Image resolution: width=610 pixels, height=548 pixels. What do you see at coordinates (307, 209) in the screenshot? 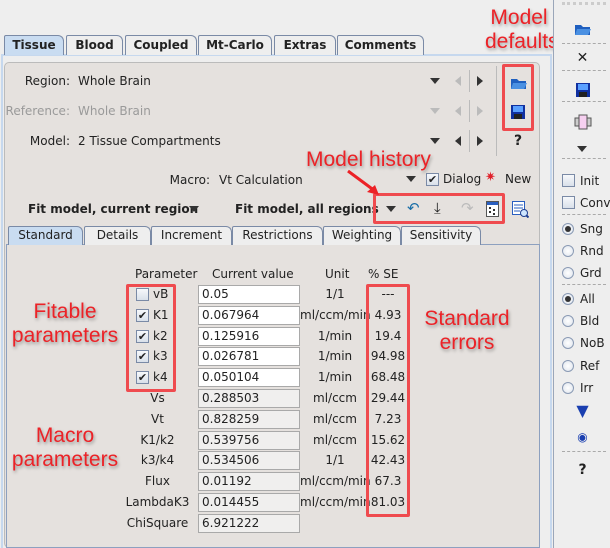
I see `fit-all-regions-button: Fit model, all regions` at bounding box center [307, 209].